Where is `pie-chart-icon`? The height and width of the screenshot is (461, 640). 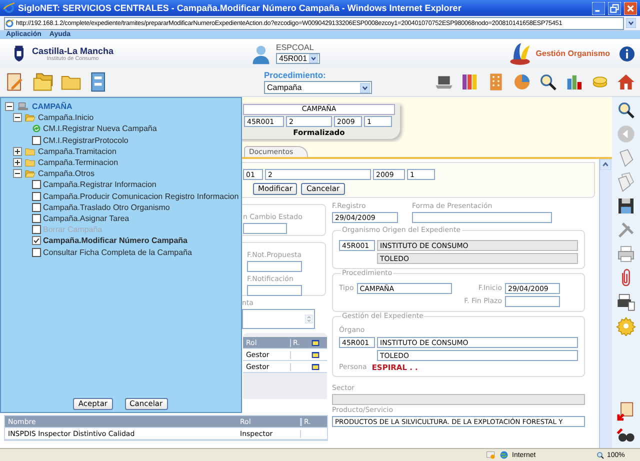
pie-chart-icon is located at coordinates (522, 82).